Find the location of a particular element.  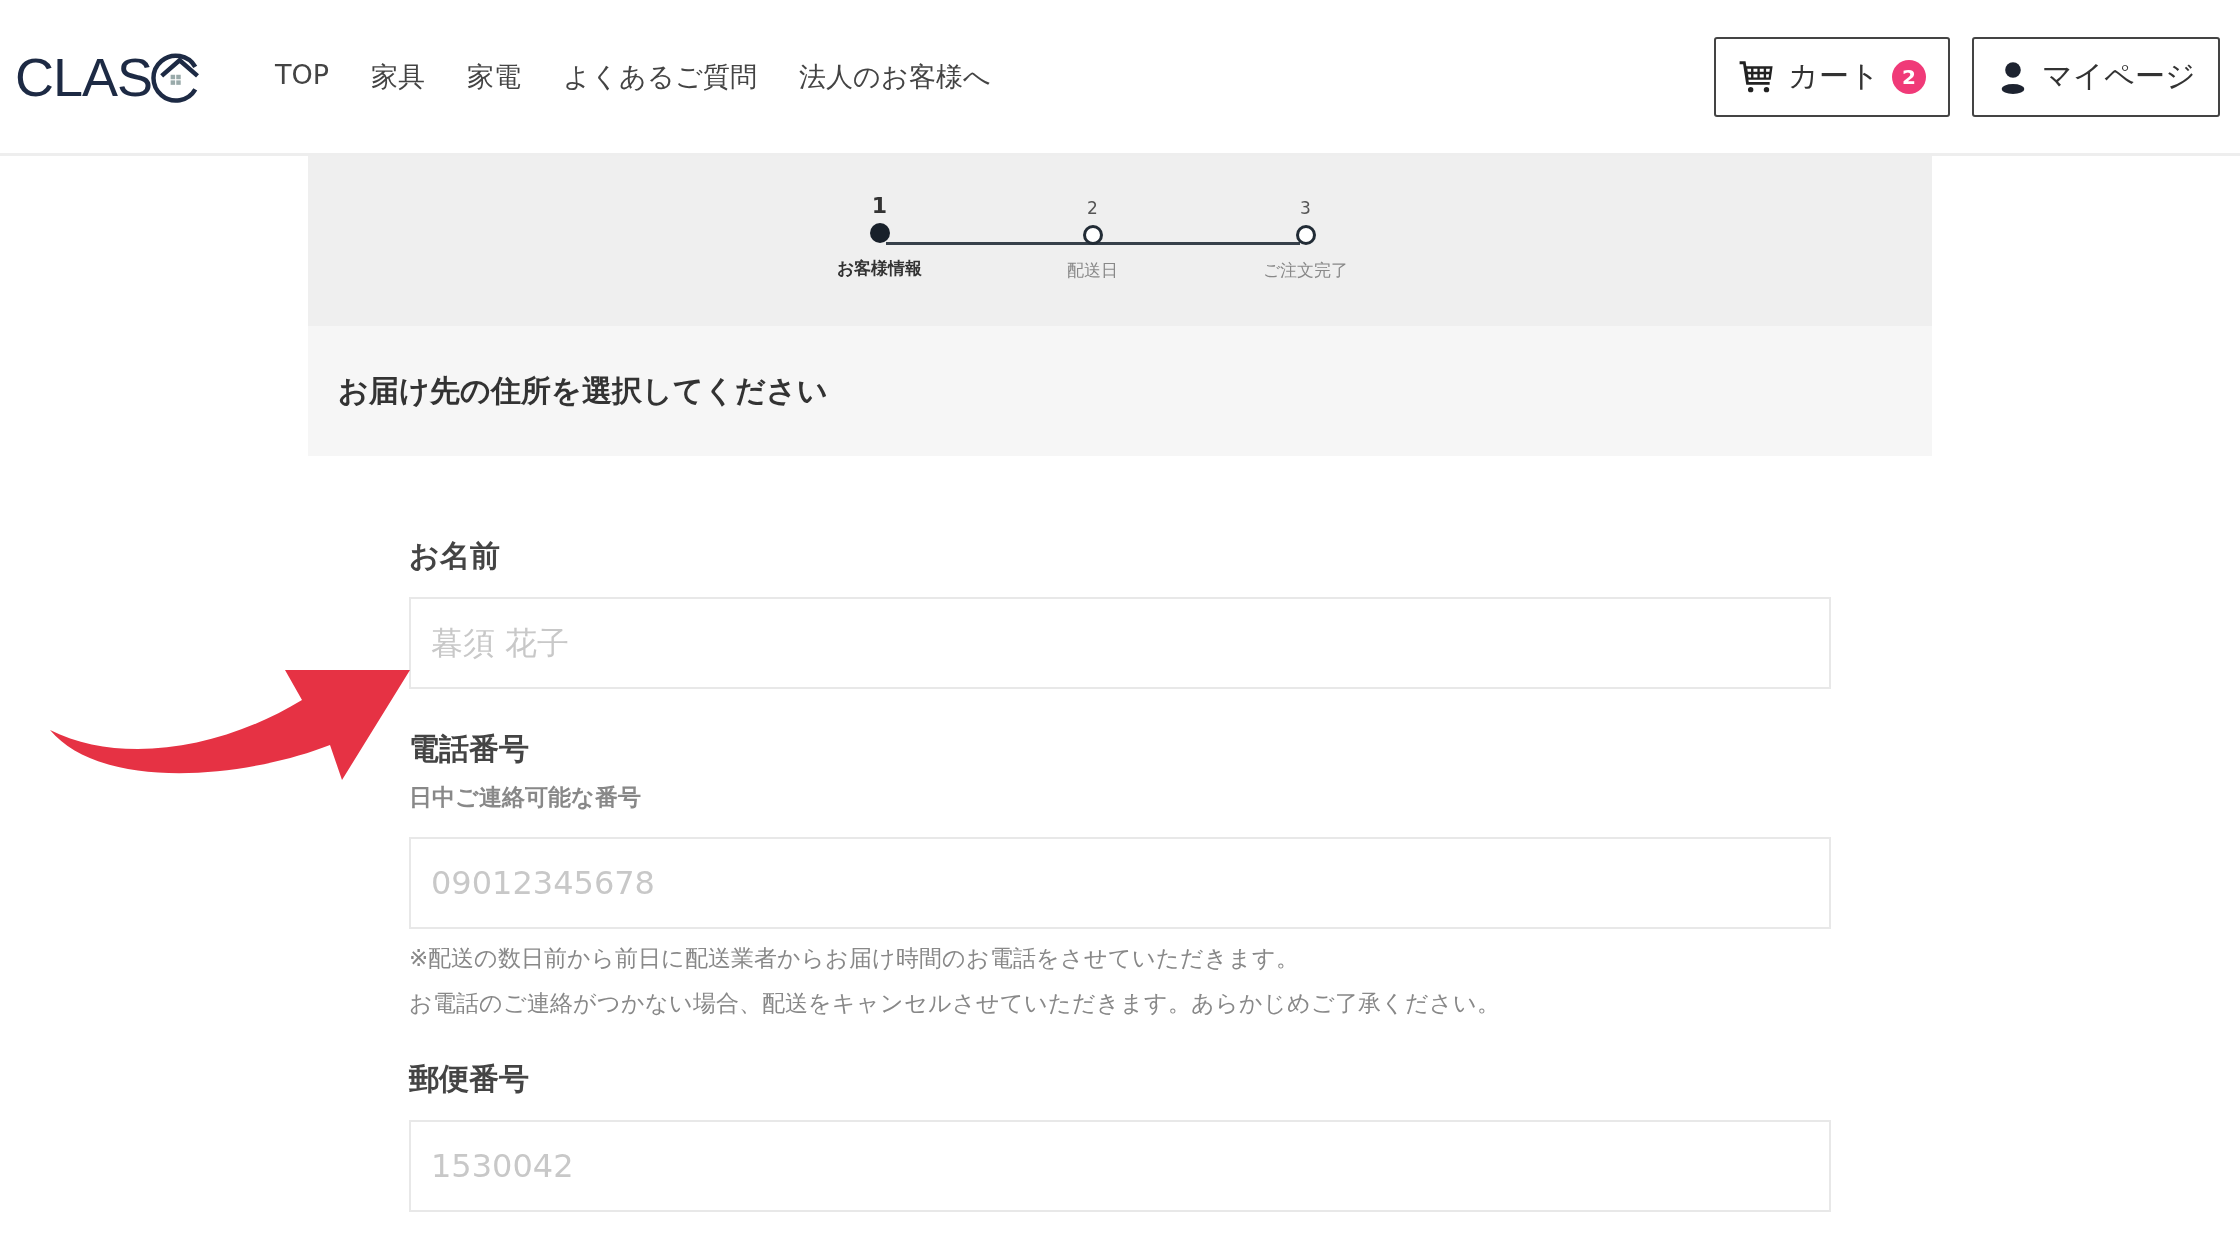

cart-button: カート 2 is located at coordinates (1832, 76).